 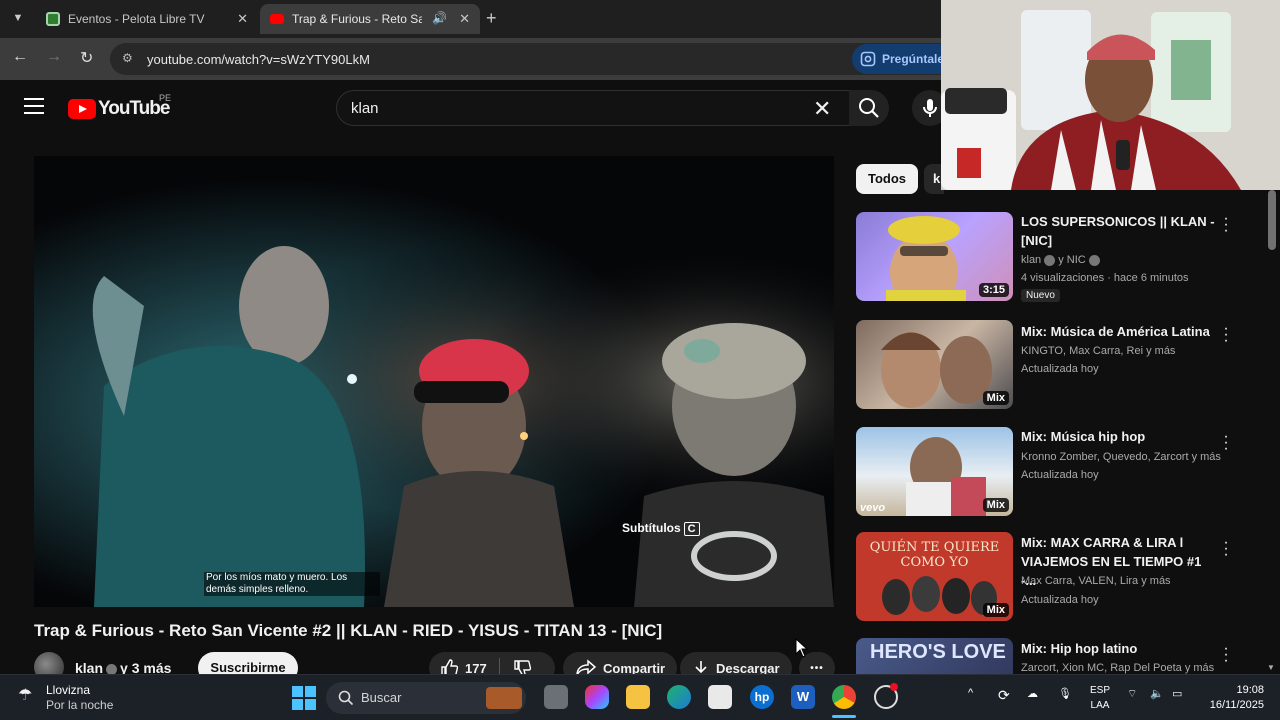 What do you see at coordinates (803, 697) in the screenshot?
I see `word-icon: W` at bounding box center [803, 697].